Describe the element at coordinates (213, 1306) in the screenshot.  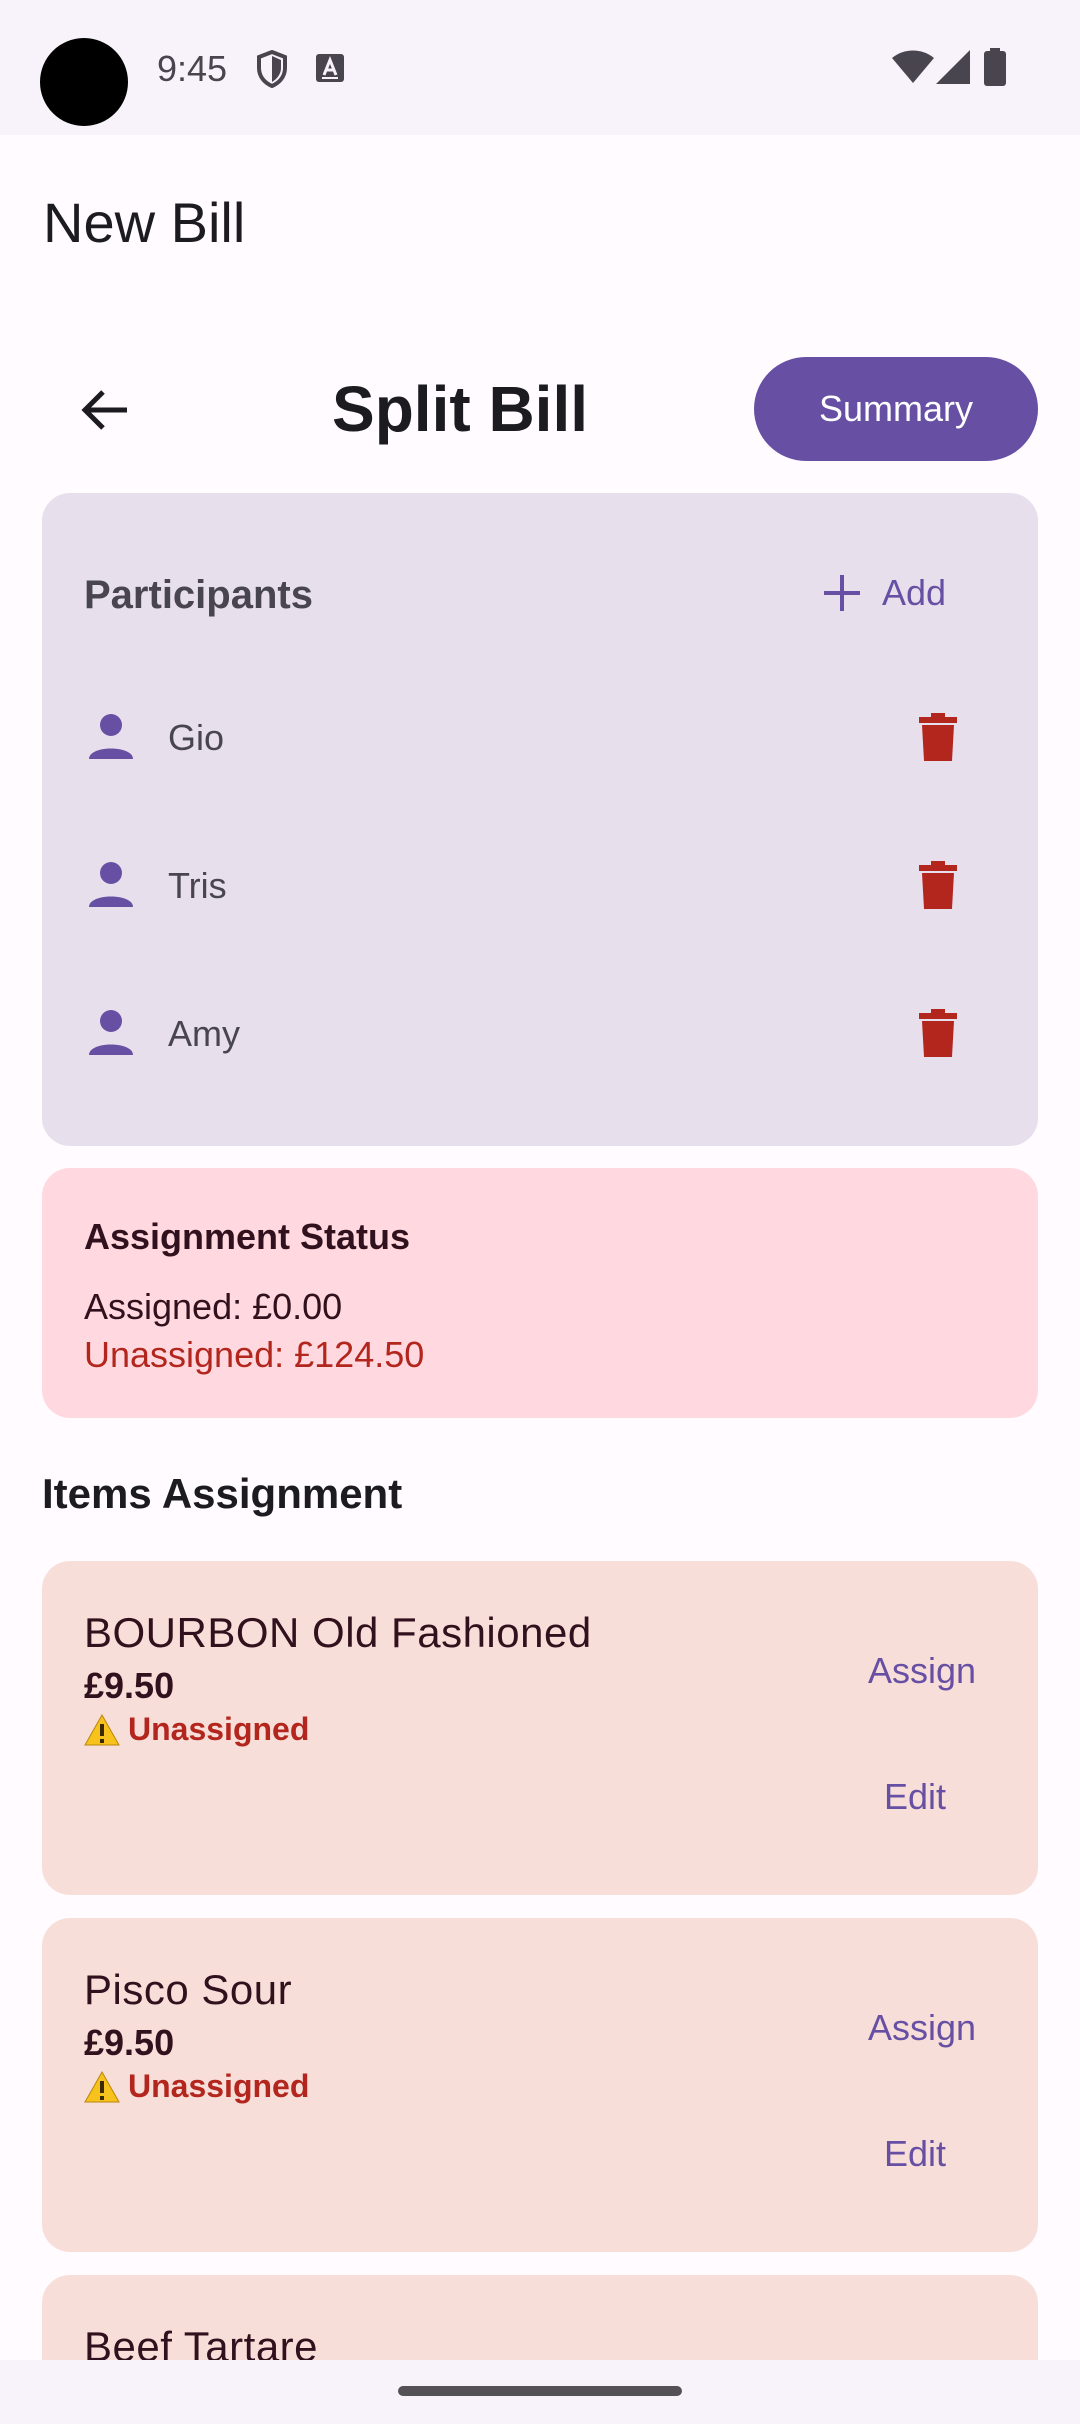
I see `assigned-amount: Assigned: £0.00` at that location.